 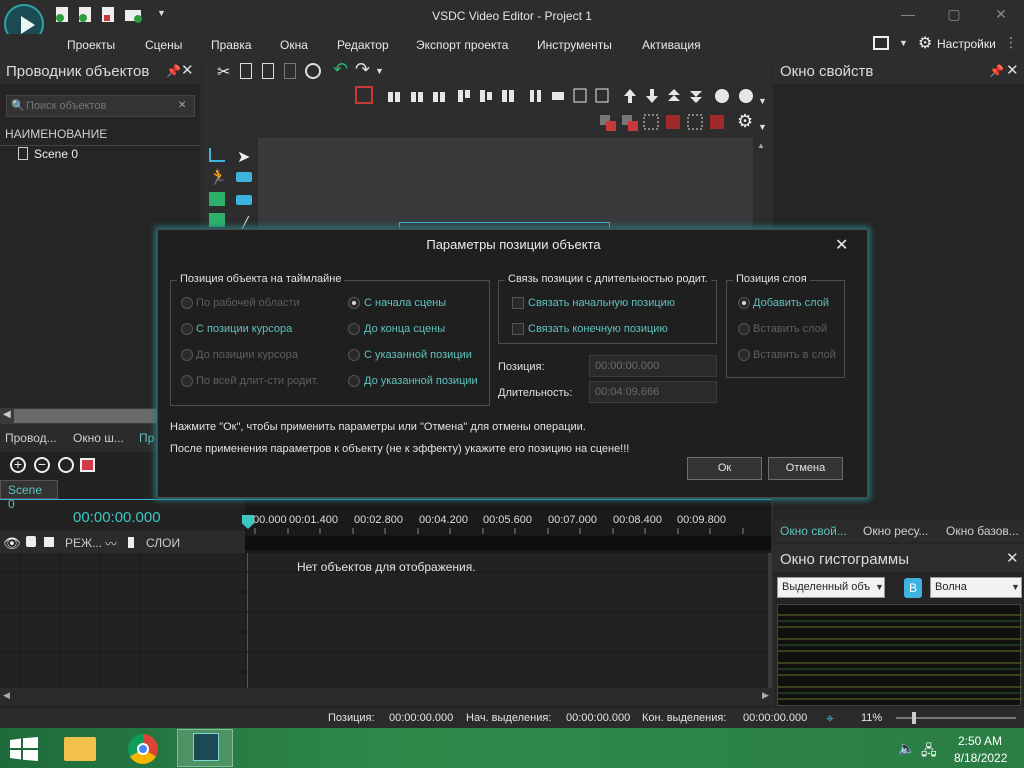 What do you see at coordinates (18, 465) in the screenshot?
I see `add-layer-icon: +` at bounding box center [18, 465].